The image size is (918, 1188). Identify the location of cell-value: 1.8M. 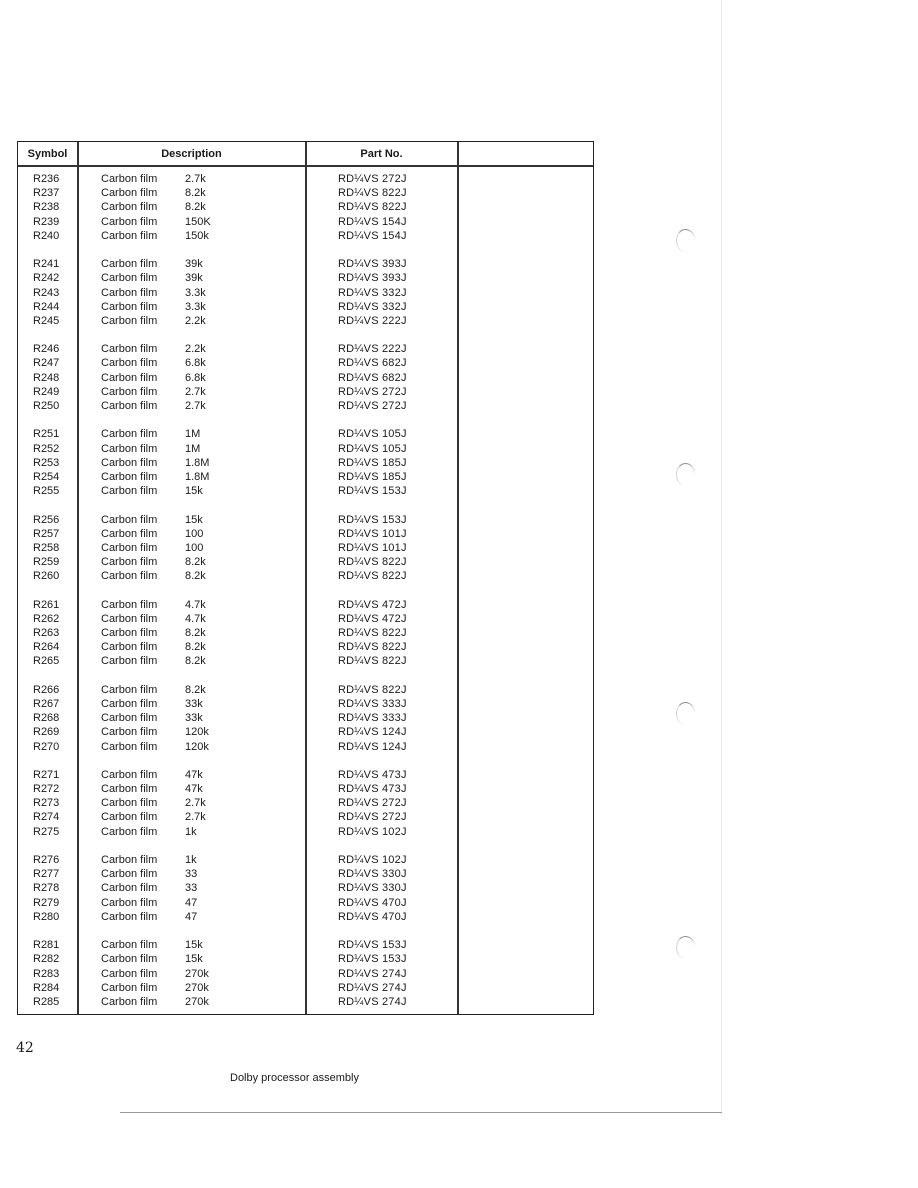
(197, 476).